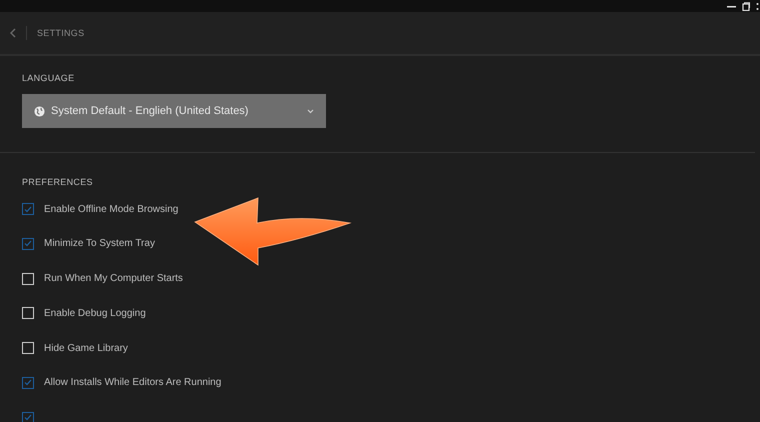 This screenshot has height=422, width=760. I want to click on page-title: SETTINGS, so click(60, 33).